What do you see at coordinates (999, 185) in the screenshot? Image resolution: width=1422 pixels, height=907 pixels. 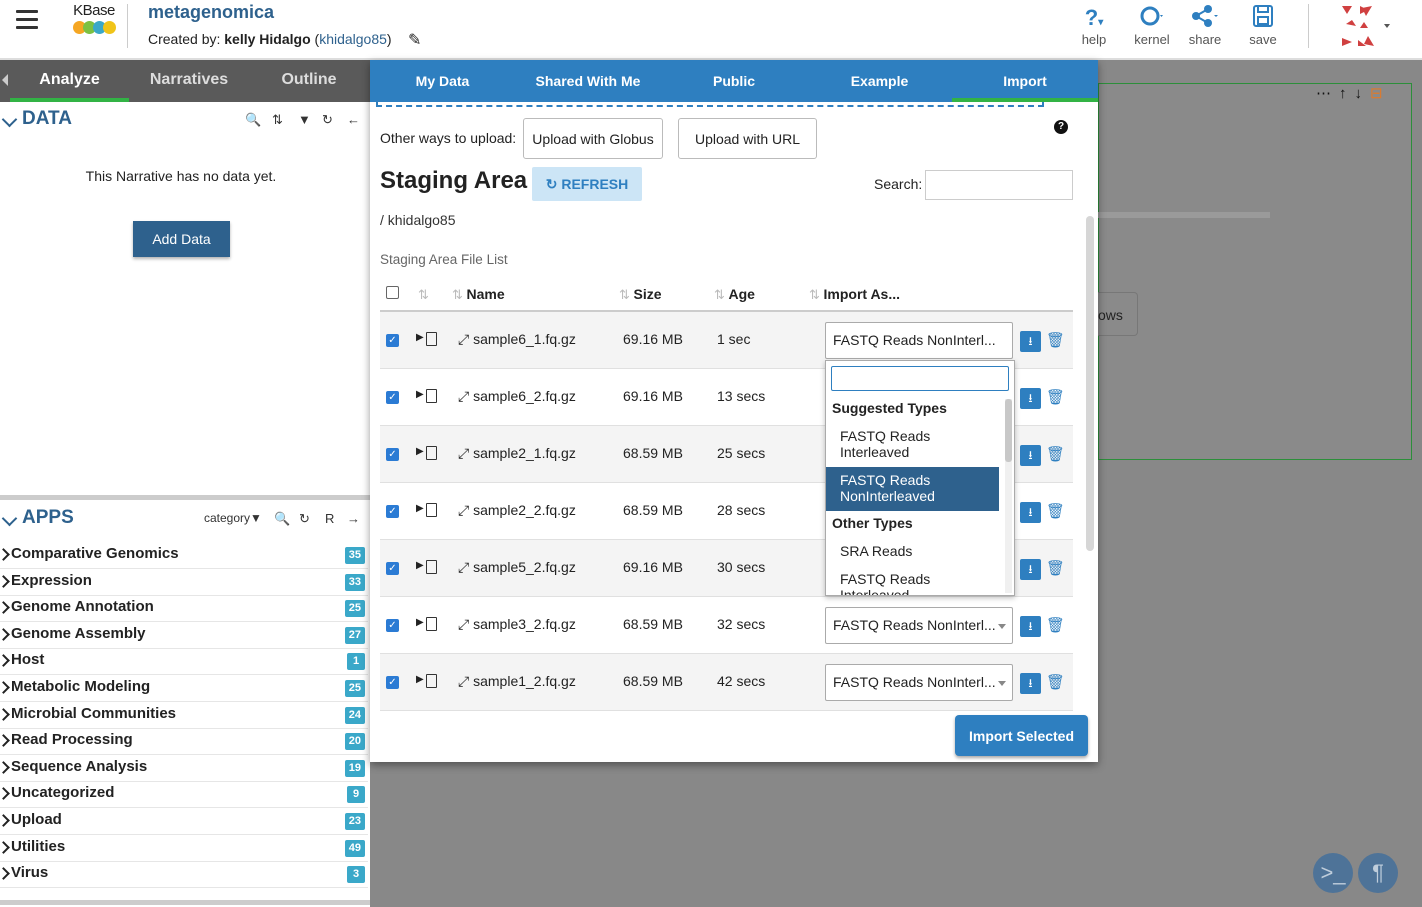 I see `staging-search-input` at bounding box center [999, 185].